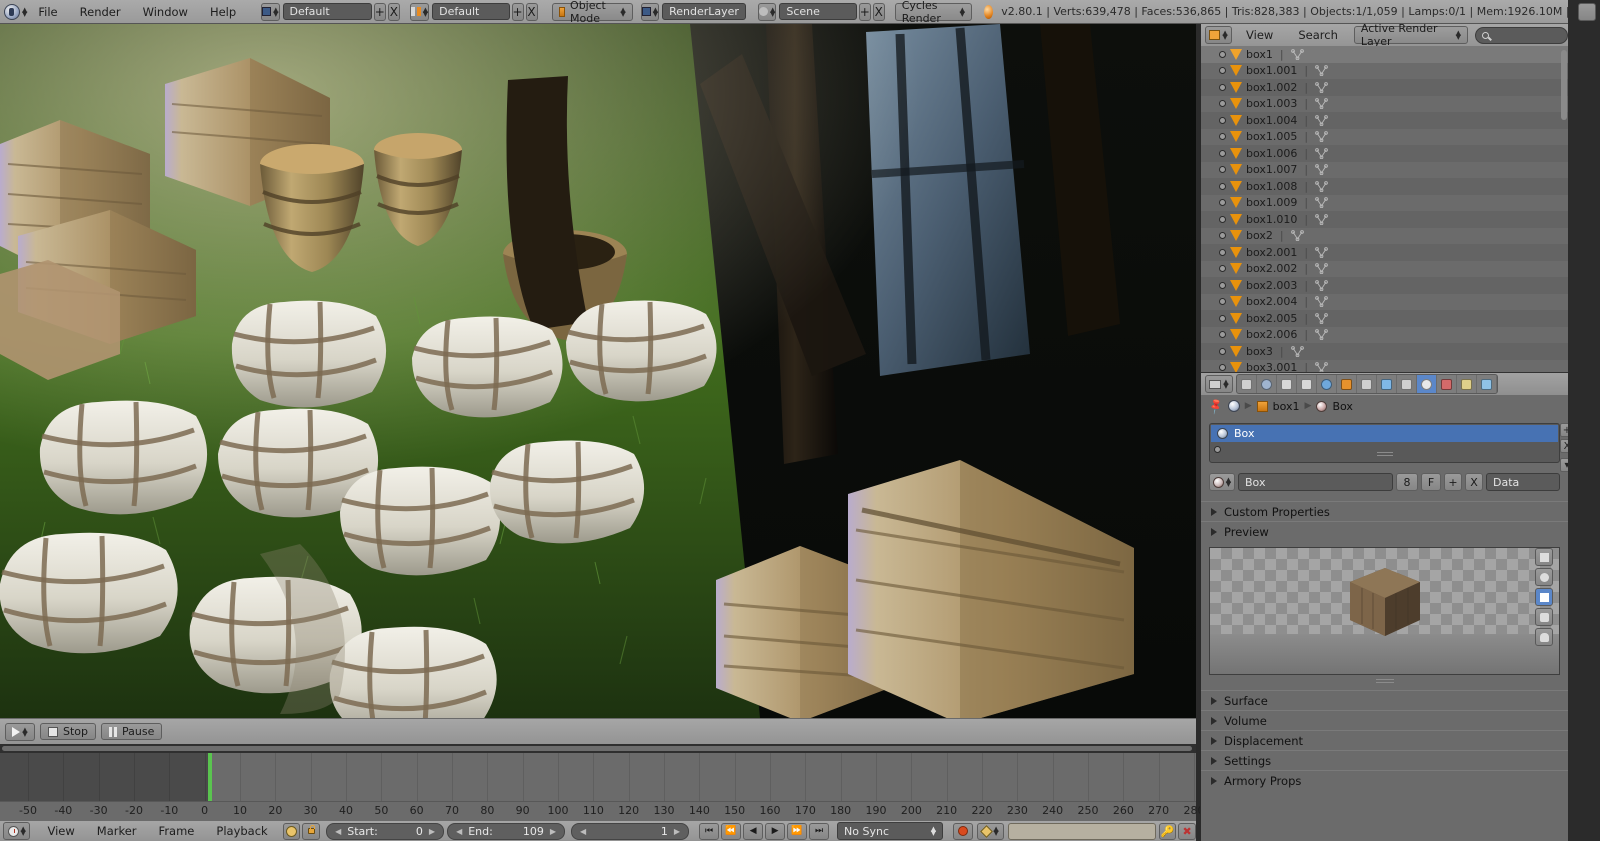 The width and height of the screenshot is (1600, 841). I want to click on timeline-scrollbar, so click(598, 748).